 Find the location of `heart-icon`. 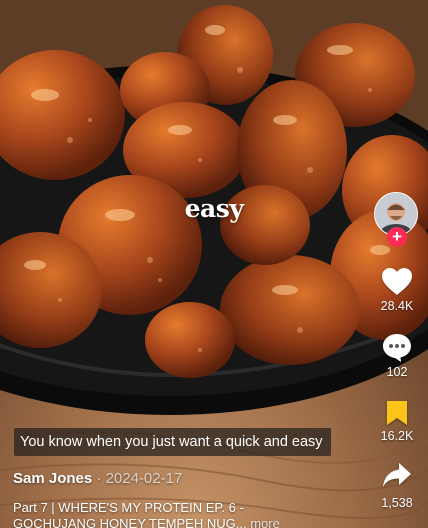

heart-icon is located at coordinates (397, 281).